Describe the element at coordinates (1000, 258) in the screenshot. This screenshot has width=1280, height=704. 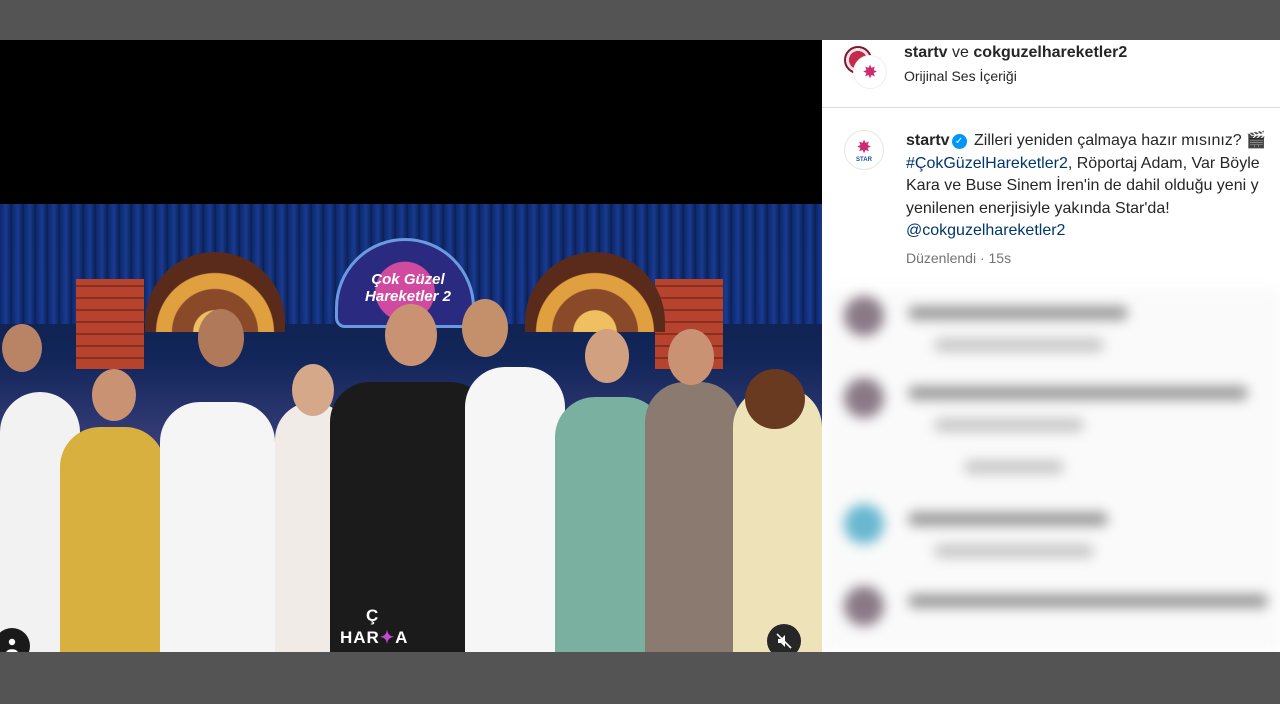
I see `post-timestamp: 15s` at that location.